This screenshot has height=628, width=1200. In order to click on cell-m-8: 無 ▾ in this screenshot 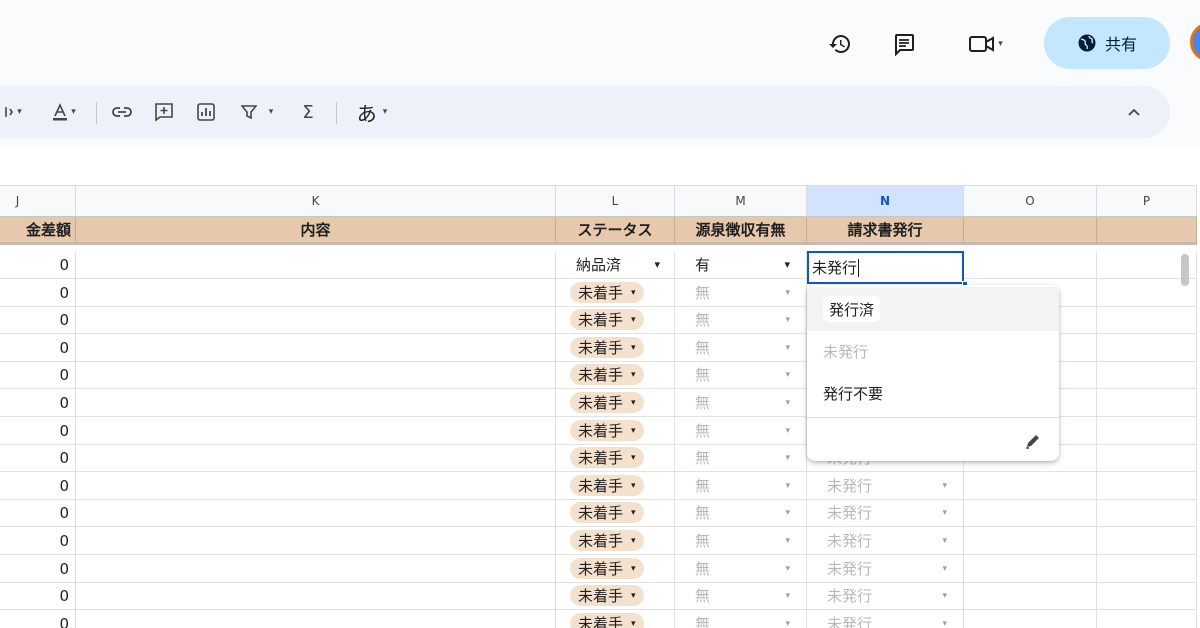, I will do `click(741, 486)`.